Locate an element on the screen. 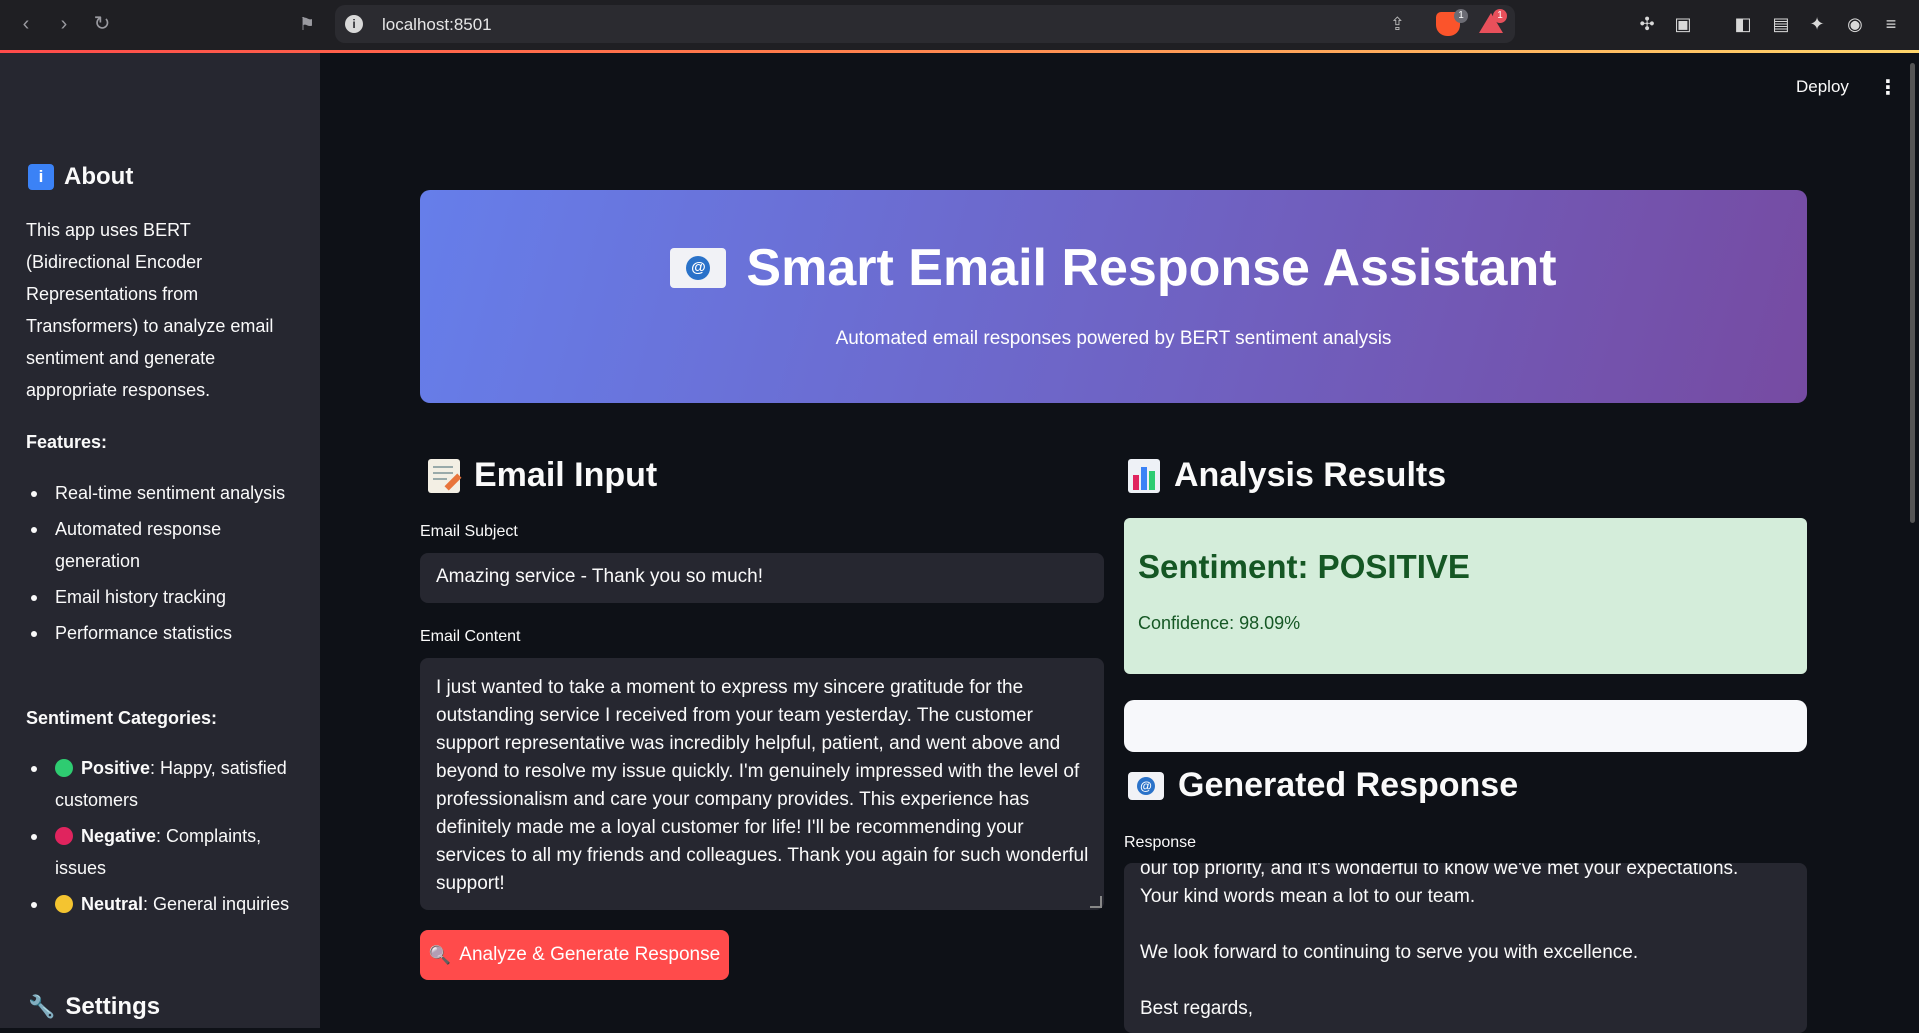  subject-input: Amazing service - Thank you so much! is located at coordinates (762, 578).